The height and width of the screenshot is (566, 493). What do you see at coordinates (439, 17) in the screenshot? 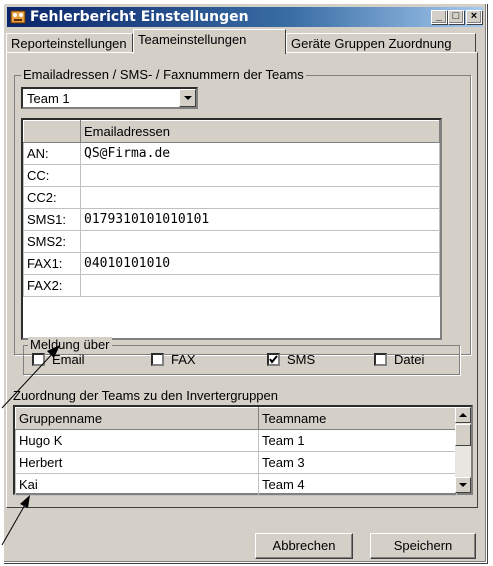
I see `minimize-button: _` at bounding box center [439, 17].